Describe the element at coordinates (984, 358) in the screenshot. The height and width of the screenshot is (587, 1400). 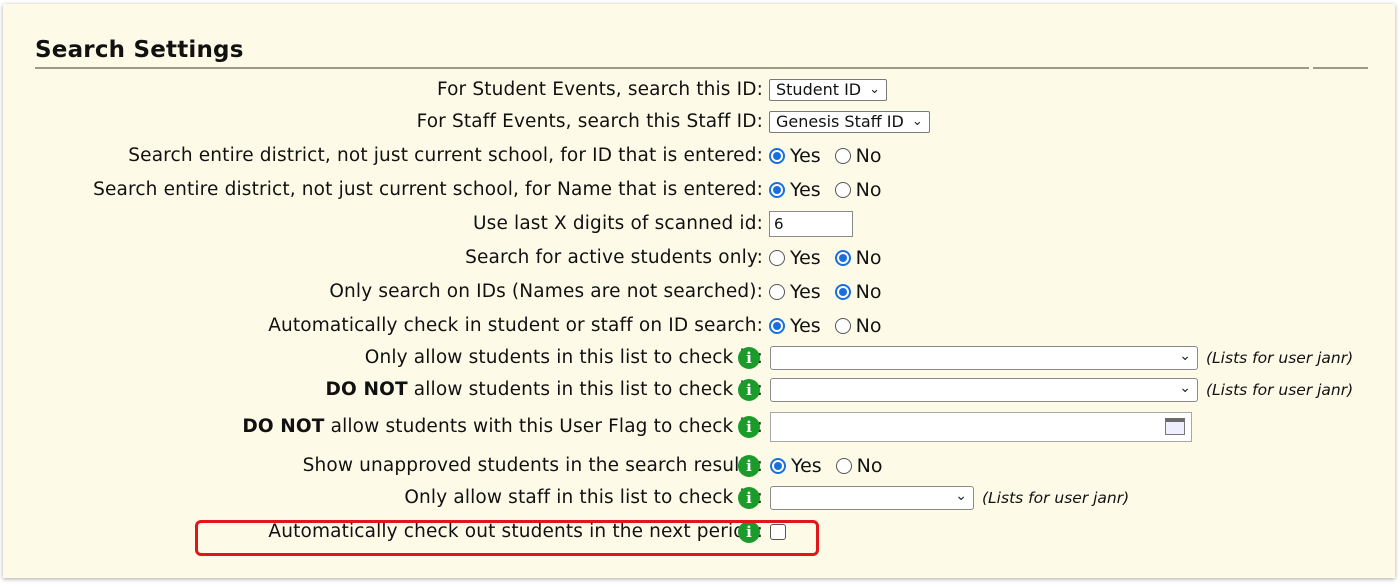
I see `allow-list-select: ⌄` at that location.